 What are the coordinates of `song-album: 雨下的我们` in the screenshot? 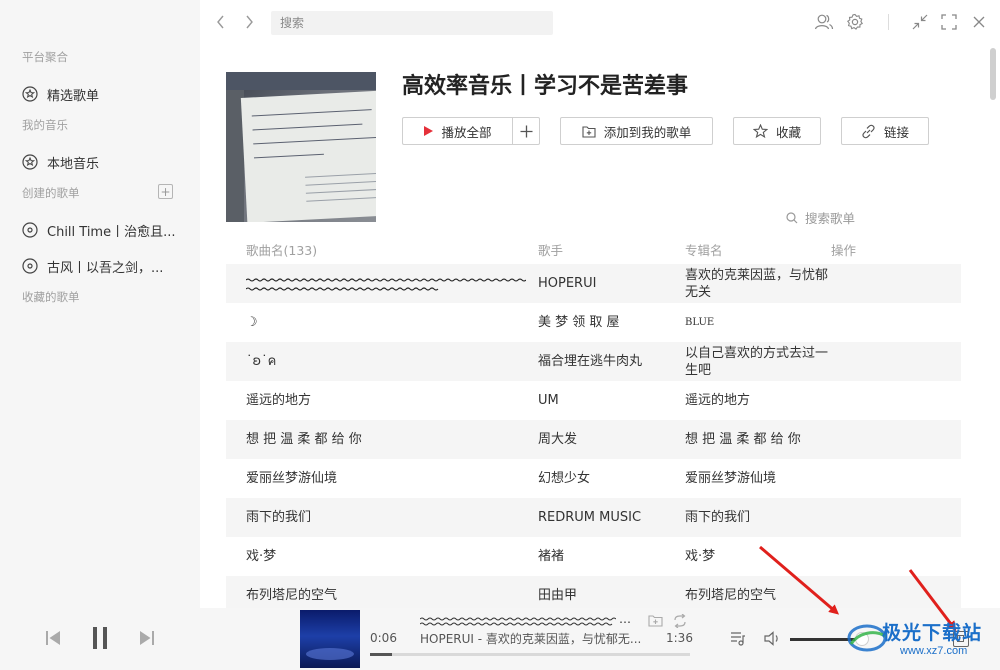 It's located at (757, 517).